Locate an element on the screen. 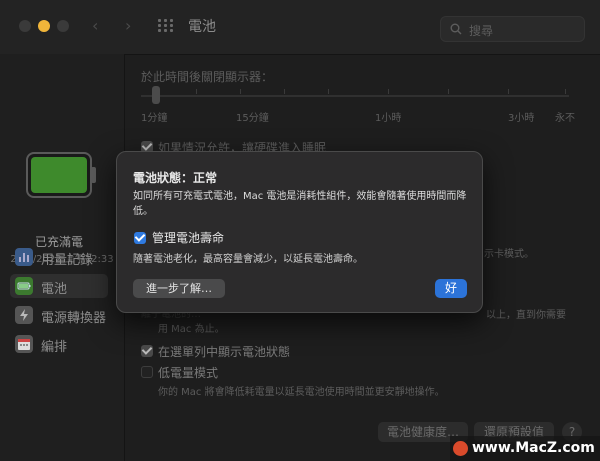 The height and width of the screenshot is (461, 600). sidebar-item-label: 電池 is located at coordinates (54, 289).